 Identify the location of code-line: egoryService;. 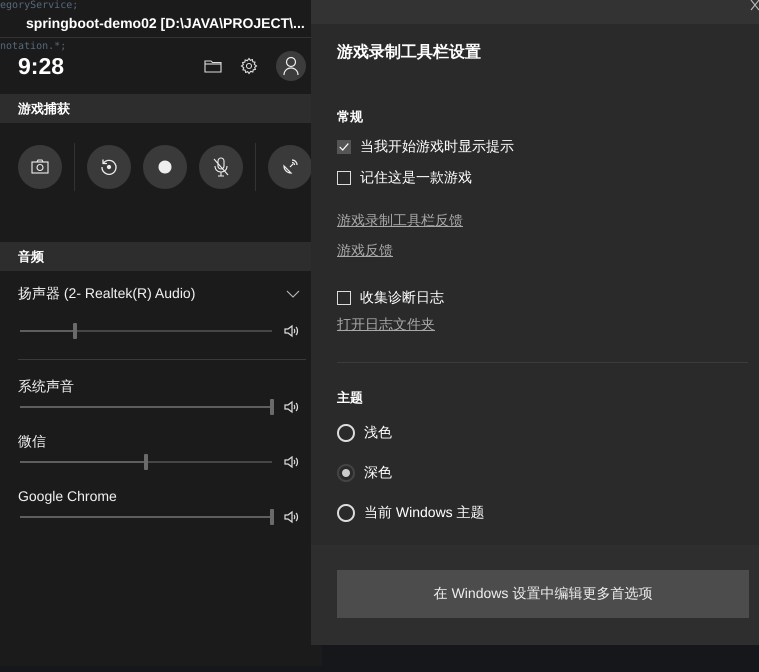
(39, 6).